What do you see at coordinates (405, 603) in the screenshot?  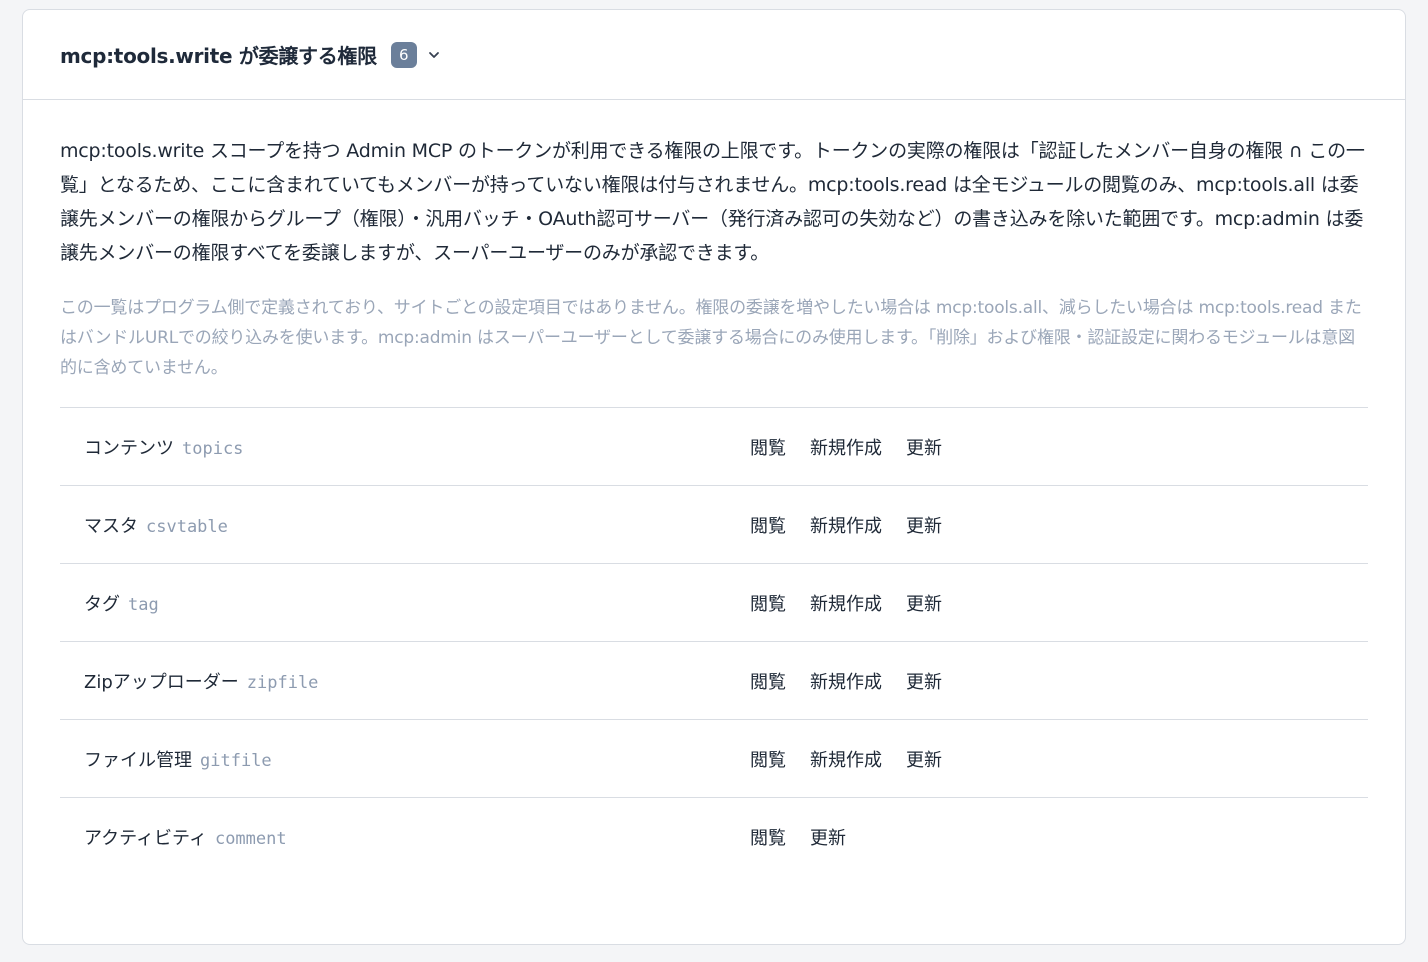 I see `module-cell: タグ tag` at bounding box center [405, 603].